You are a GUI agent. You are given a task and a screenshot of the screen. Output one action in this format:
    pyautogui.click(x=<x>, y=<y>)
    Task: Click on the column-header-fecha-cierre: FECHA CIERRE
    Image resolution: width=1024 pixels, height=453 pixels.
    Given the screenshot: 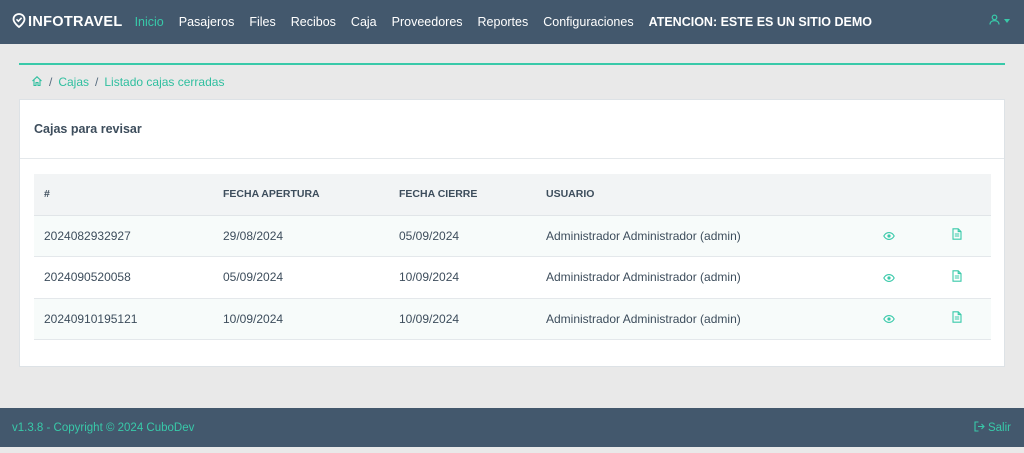 What is the action you would take?
    pyautogui.click(x=462, y=195)
    